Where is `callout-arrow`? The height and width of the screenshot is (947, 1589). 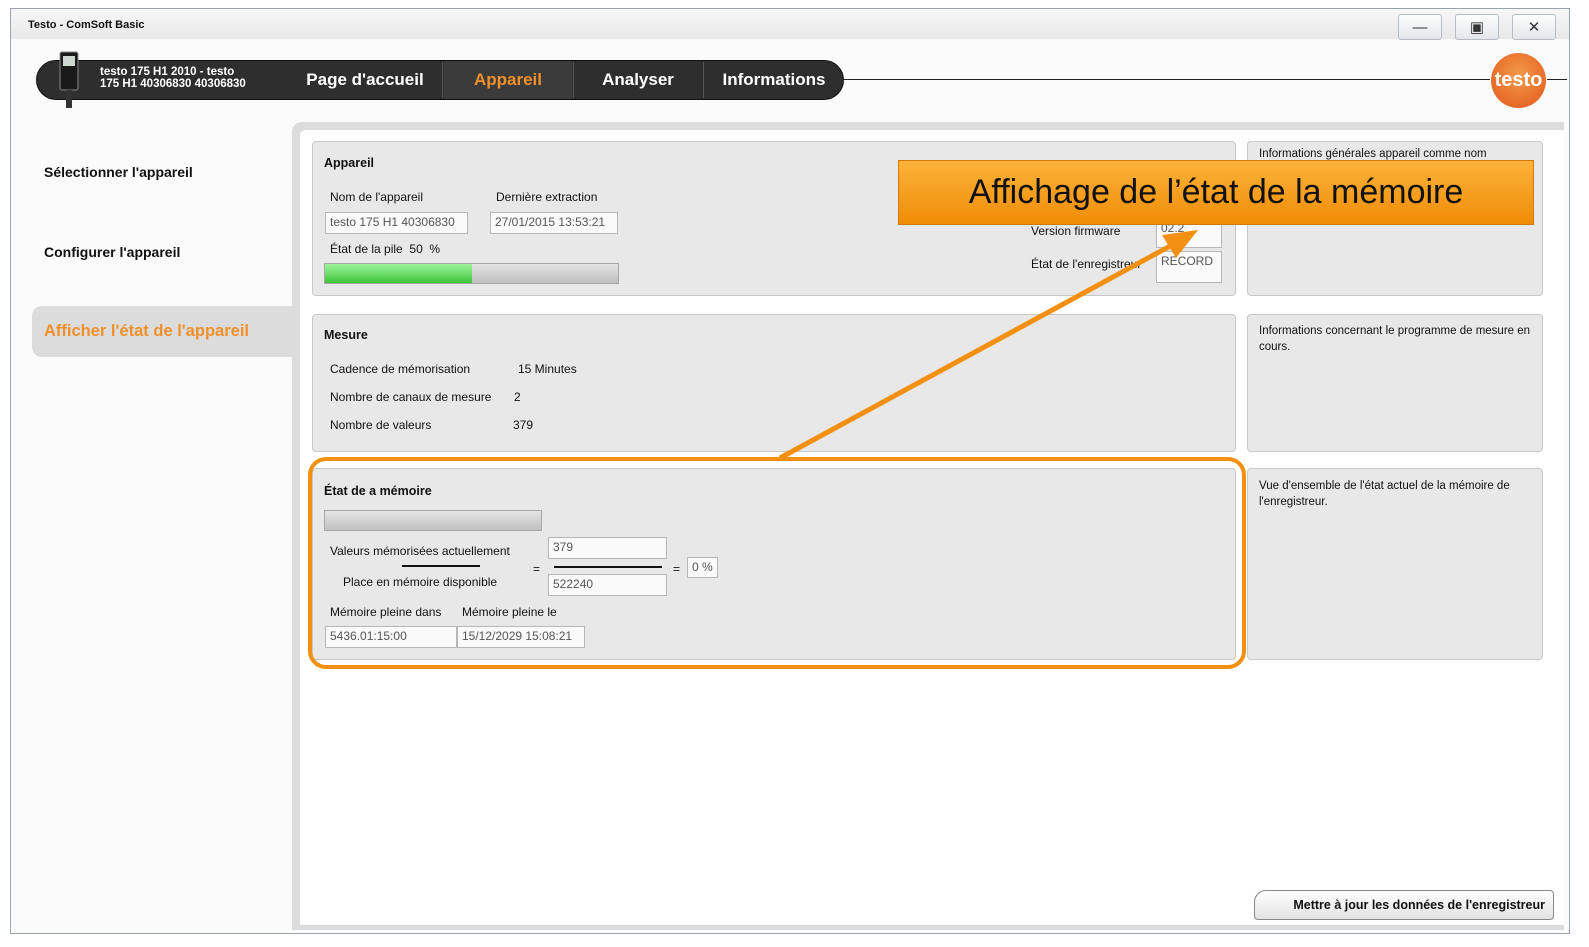
callout-arrow is located at coordinates (988, 345).